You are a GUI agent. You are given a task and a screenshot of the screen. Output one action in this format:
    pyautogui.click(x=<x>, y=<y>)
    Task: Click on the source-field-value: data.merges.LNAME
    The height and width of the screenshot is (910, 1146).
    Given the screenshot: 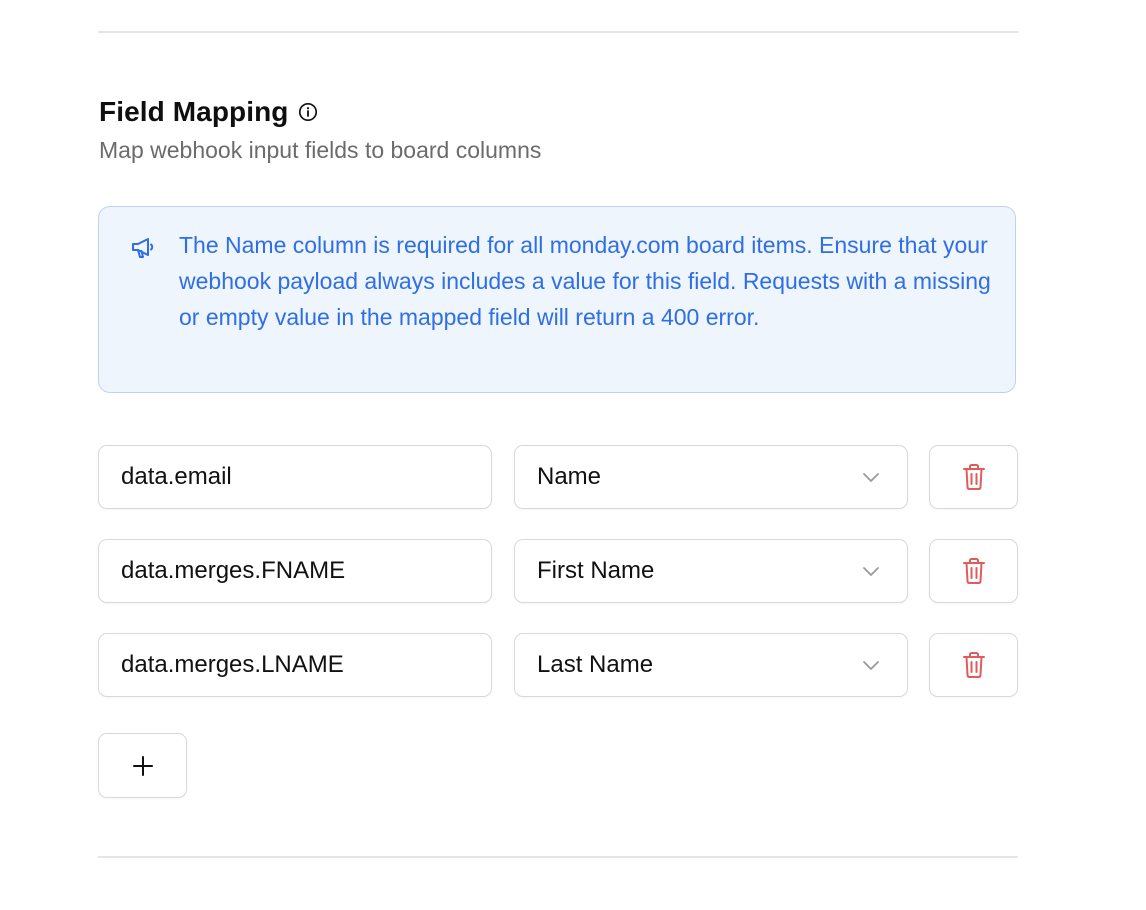 What is the action you would take?
    pyautogui.click(x=232, y=664)
    